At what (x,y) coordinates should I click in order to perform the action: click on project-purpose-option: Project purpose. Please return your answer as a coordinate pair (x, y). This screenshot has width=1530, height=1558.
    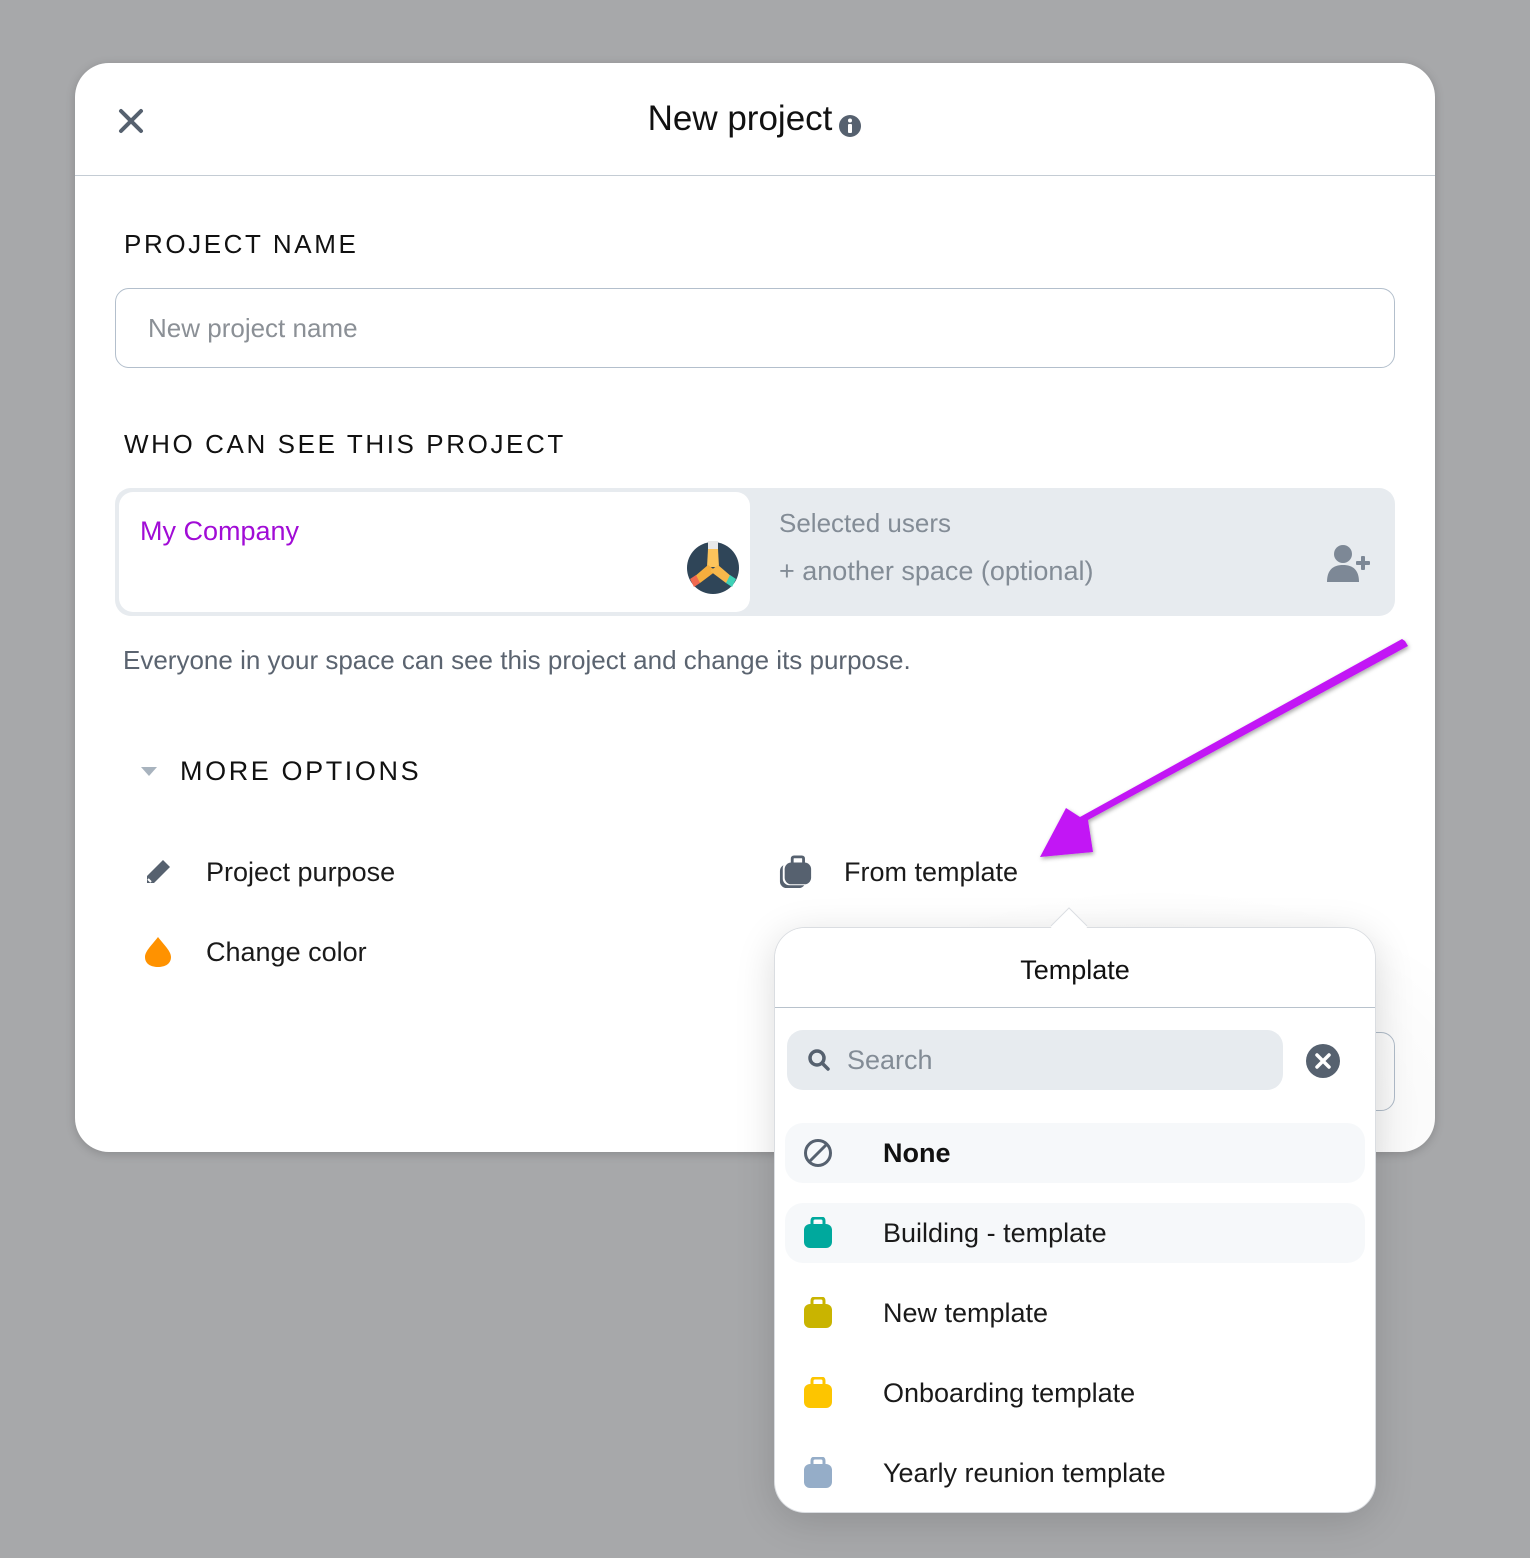
    Looking at the image, I should click on (268, 872).